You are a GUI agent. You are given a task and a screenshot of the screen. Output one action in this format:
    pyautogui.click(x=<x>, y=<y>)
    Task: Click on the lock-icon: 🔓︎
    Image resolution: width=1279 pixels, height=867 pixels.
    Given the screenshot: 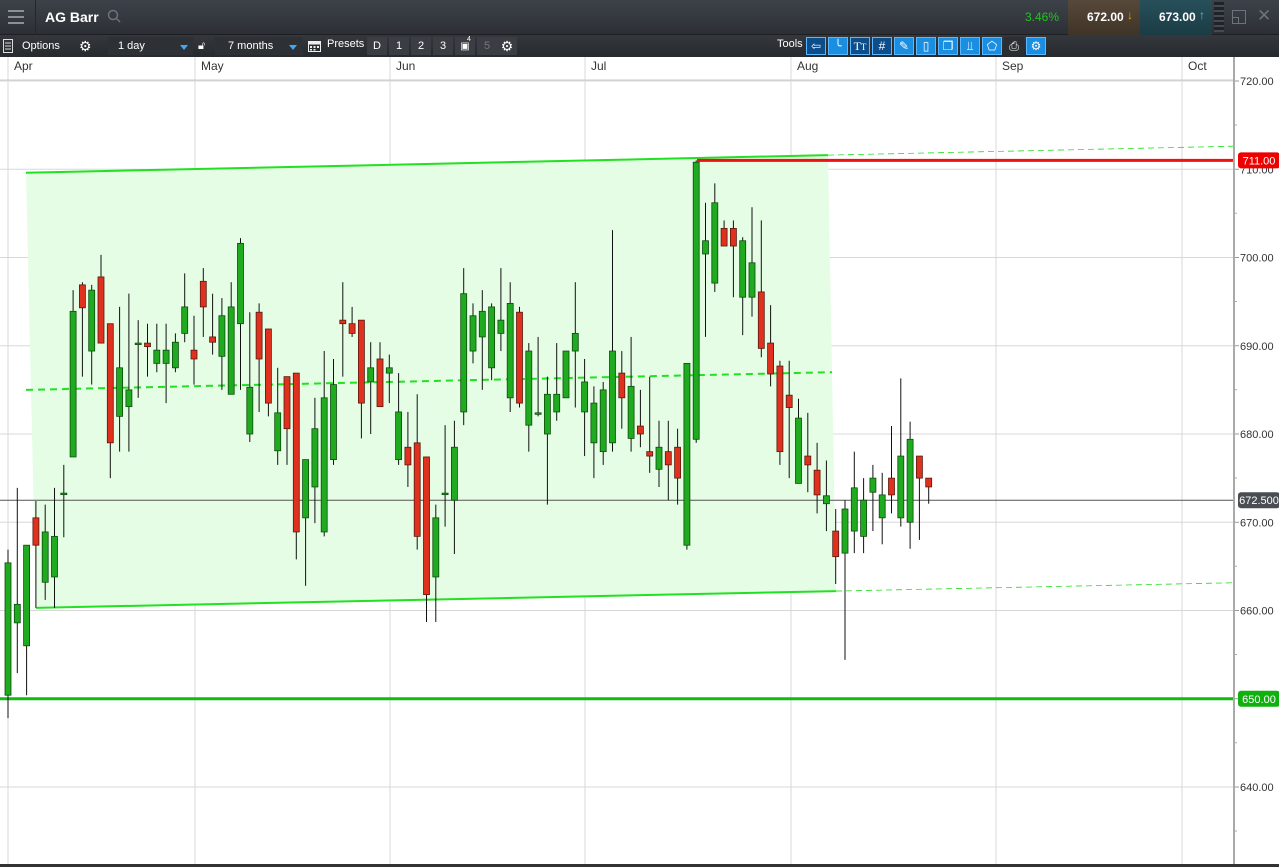 What is the action you would take?
    pyautogui.click(x=201, y=46)
    